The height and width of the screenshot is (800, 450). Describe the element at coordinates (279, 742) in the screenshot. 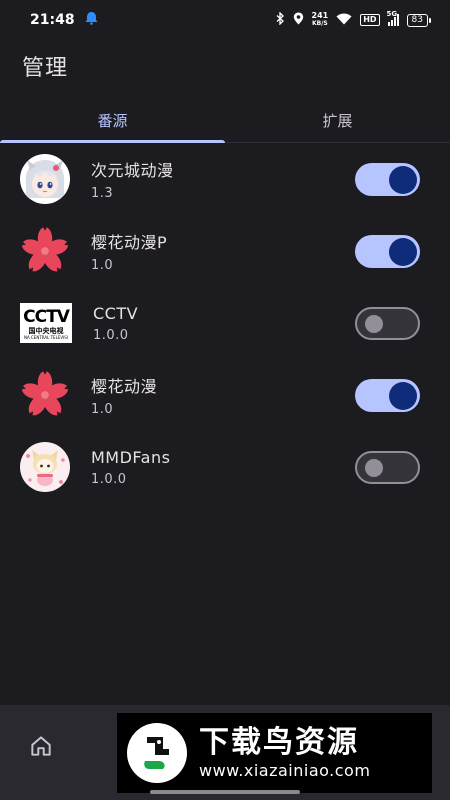

I see `watermark-title: 下载鸟资源` at that location.